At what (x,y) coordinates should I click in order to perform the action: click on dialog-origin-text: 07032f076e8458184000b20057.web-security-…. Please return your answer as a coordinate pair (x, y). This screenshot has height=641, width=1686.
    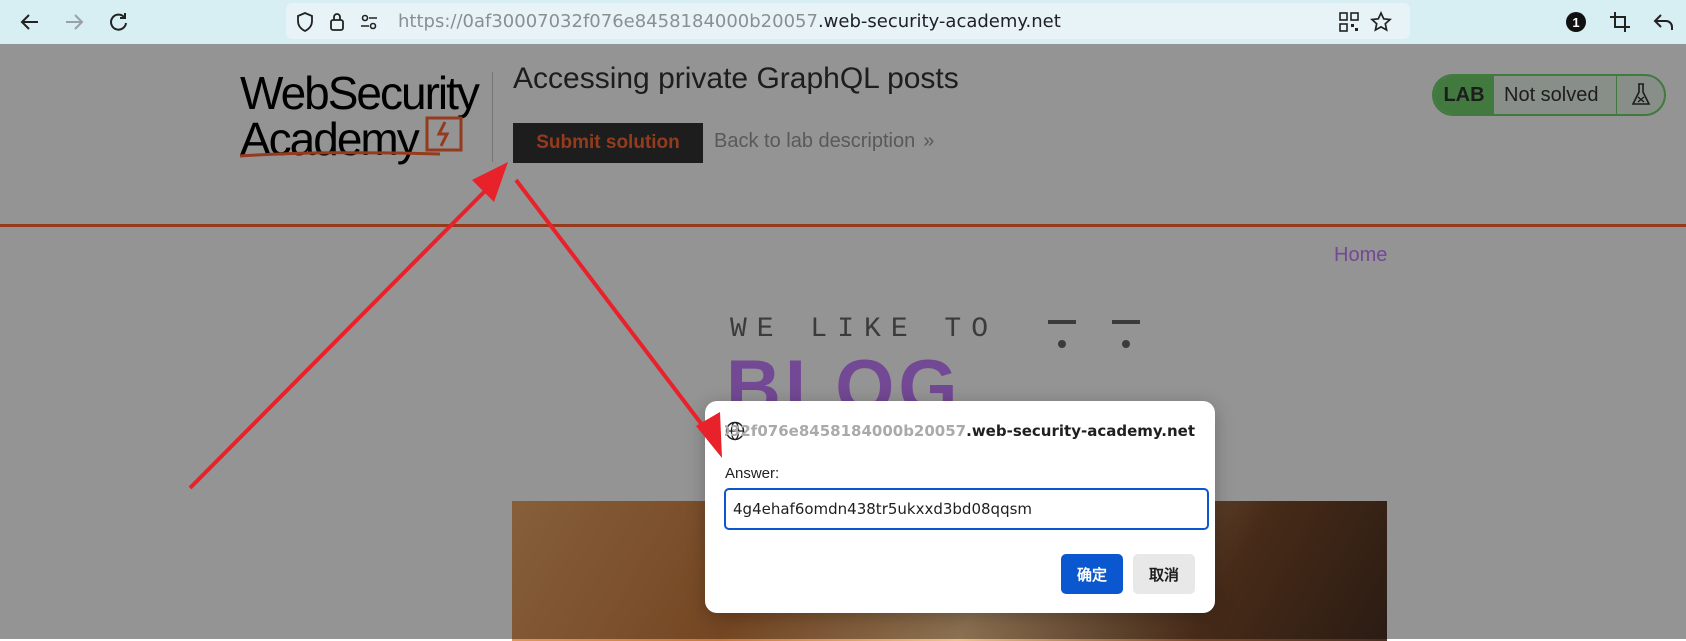
    Looking at the image, I should click on (960, 431).